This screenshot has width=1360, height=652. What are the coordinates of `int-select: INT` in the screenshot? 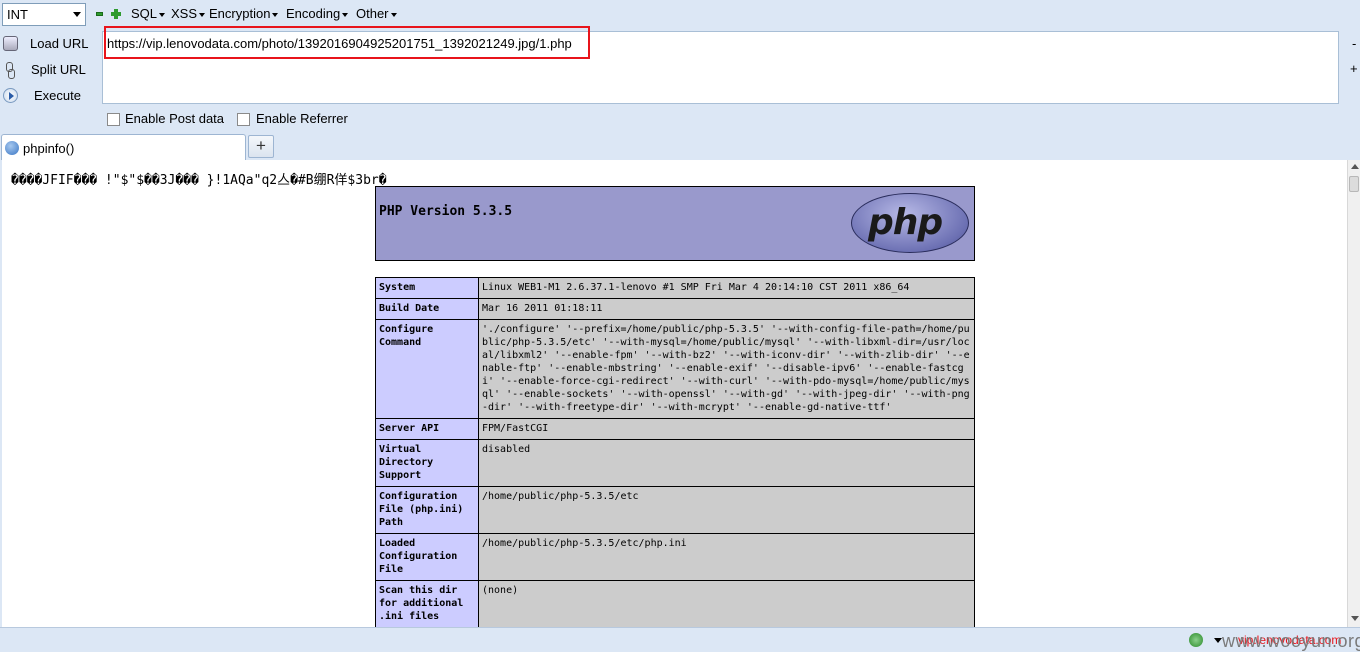 It's located at (44, 14).